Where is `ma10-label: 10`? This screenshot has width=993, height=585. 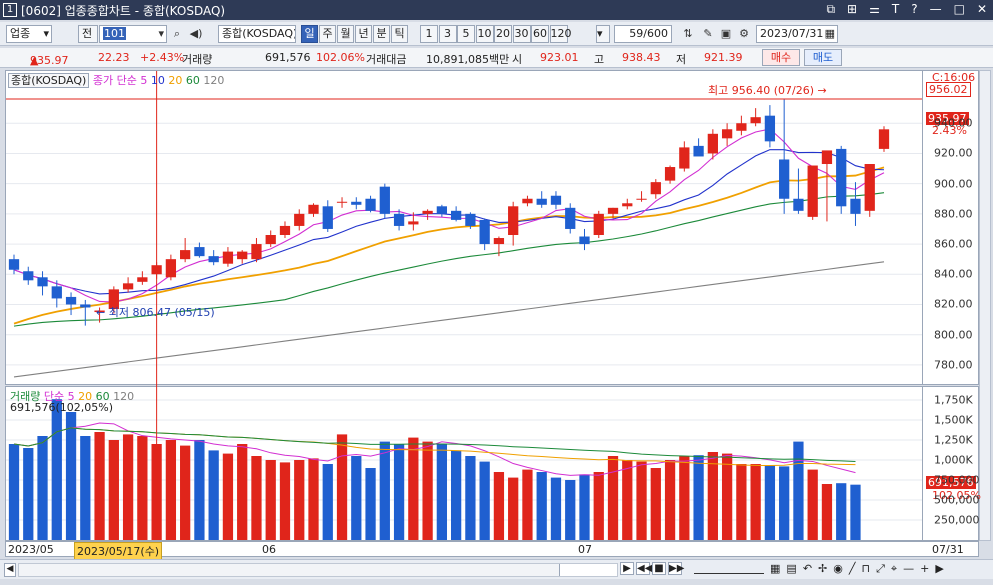
ma10-label: 10 is located at coordinates (157, 80).